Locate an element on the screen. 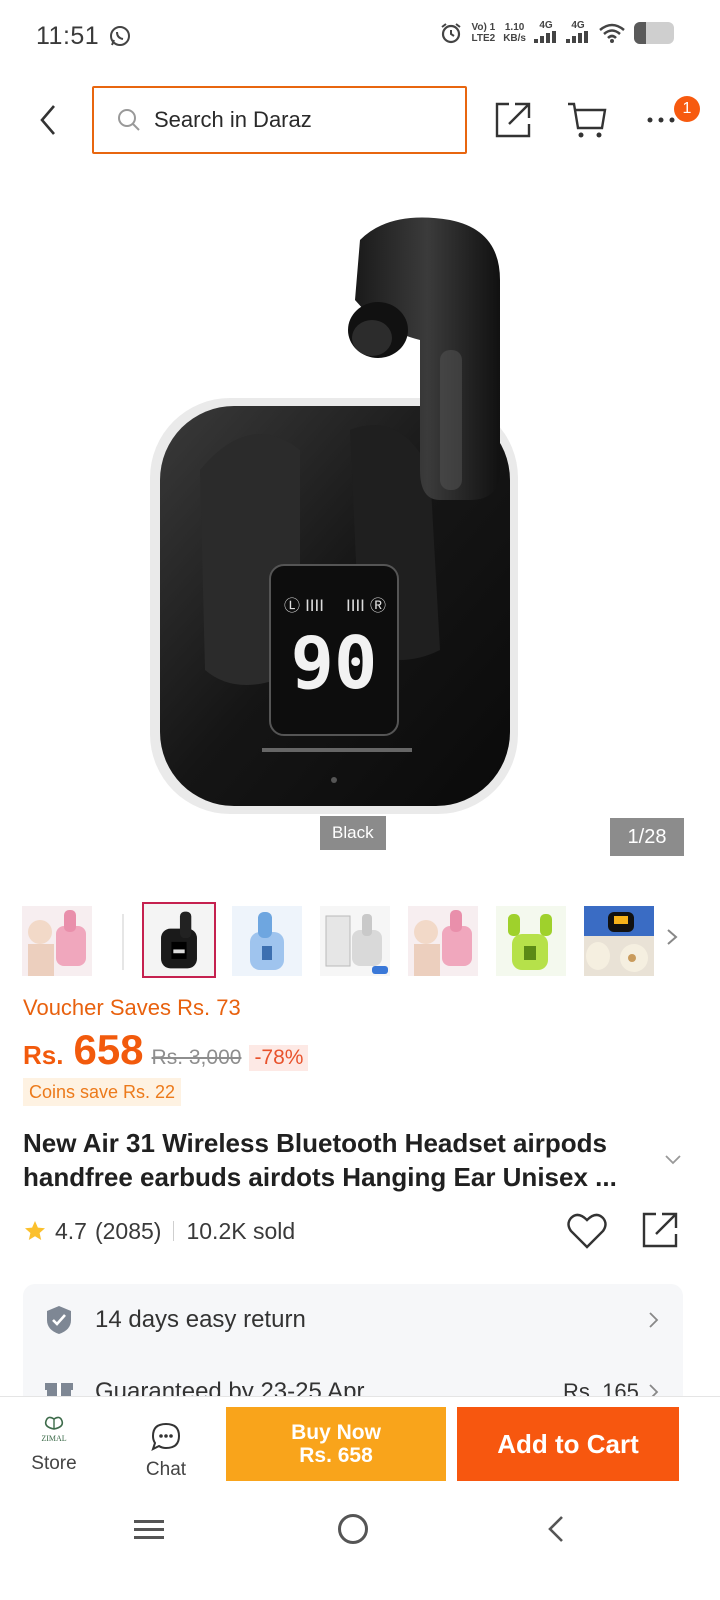  price-row: Rs. 658 Rs. 3,000 -78% is located at coordinates (166, 1051).